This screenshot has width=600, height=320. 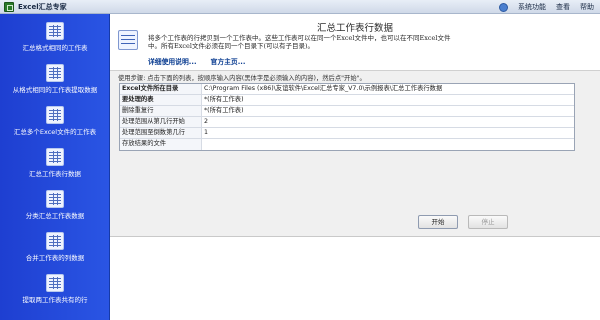 What do you see at coordinates (55, 48) in the screenshot?
I see `sidebar-item-label: 汇总格式相同的工作表` at bounding box center [55, 48].